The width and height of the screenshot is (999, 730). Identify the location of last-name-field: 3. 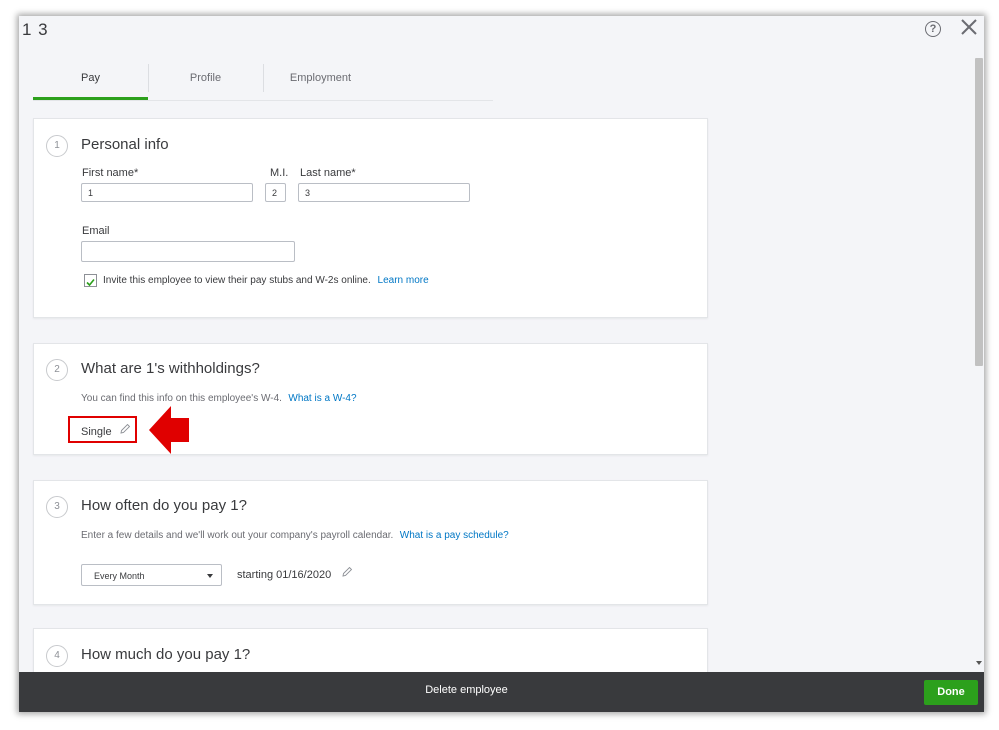
(384, 192).